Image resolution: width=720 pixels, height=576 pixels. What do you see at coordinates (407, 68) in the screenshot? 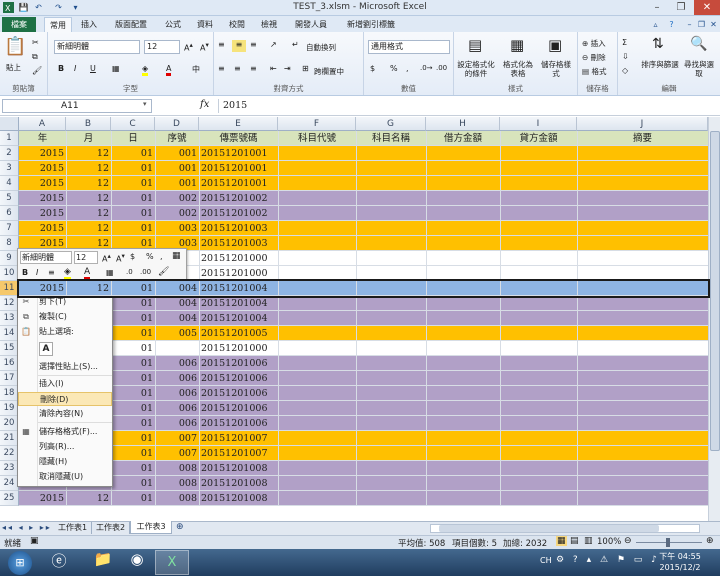
I see `comma-icon: ,` at bounding box center [407, 68].